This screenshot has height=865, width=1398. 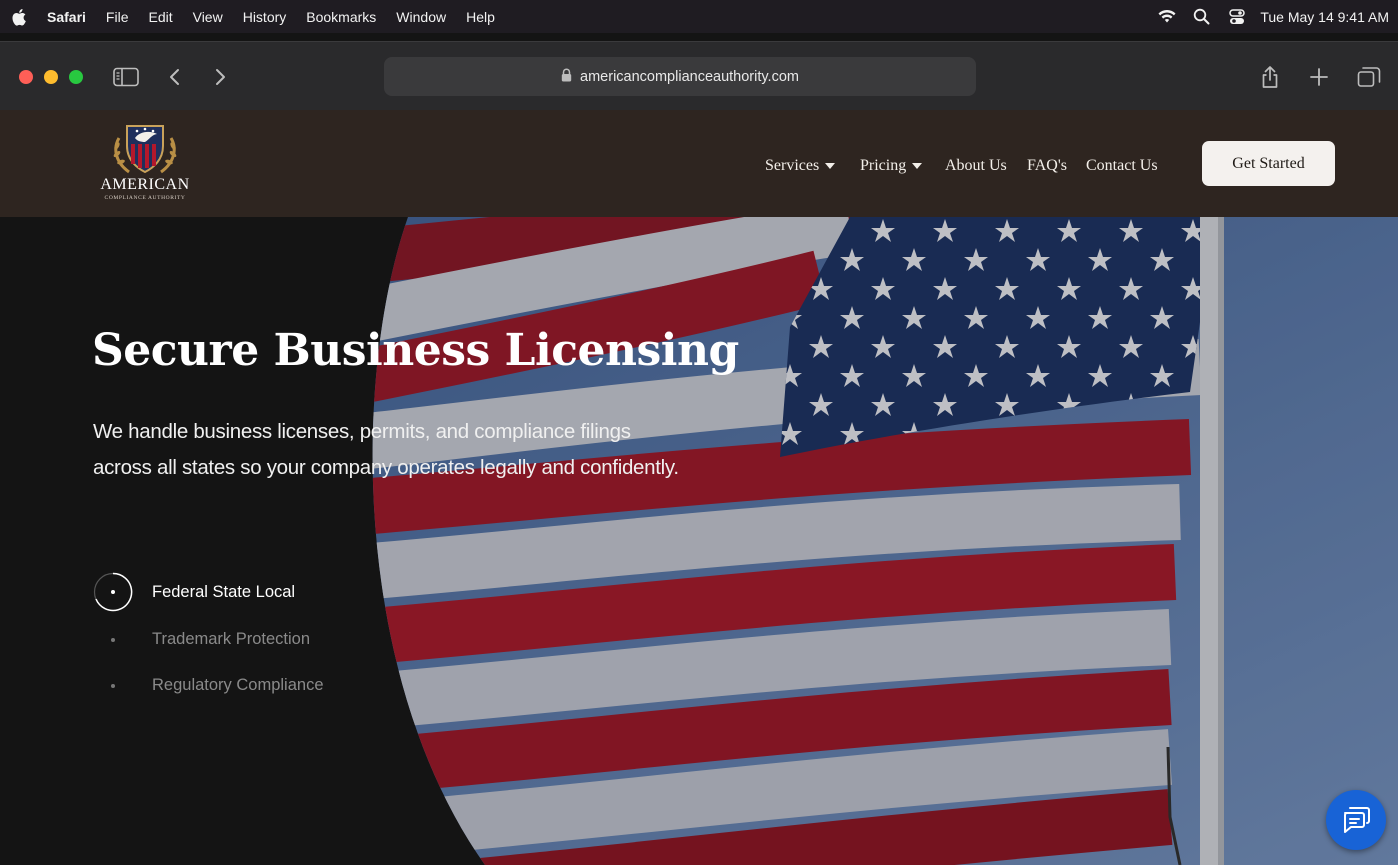 I want to click on nav-contact-us: Contact Us, so click(x=1122, y=166).